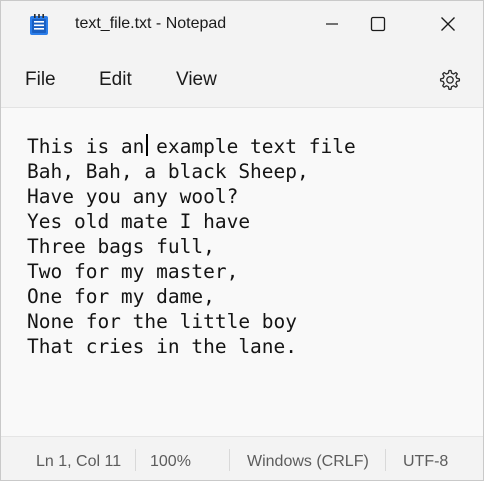  What do you see at coordinates (121, 246) in the screenshot?
I see `text-line: Three bags full,` at bounding box center [121, 246].